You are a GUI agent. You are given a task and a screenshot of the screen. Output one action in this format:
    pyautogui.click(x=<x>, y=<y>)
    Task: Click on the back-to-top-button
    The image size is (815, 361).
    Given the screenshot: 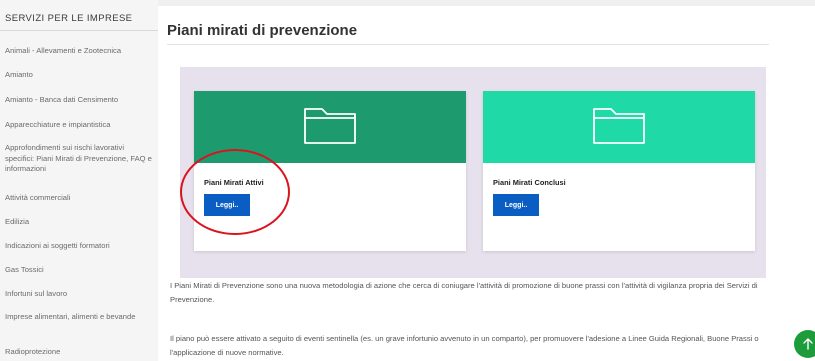 What is the action you would take?
    pyautogui.click(x=804, y=344)
    